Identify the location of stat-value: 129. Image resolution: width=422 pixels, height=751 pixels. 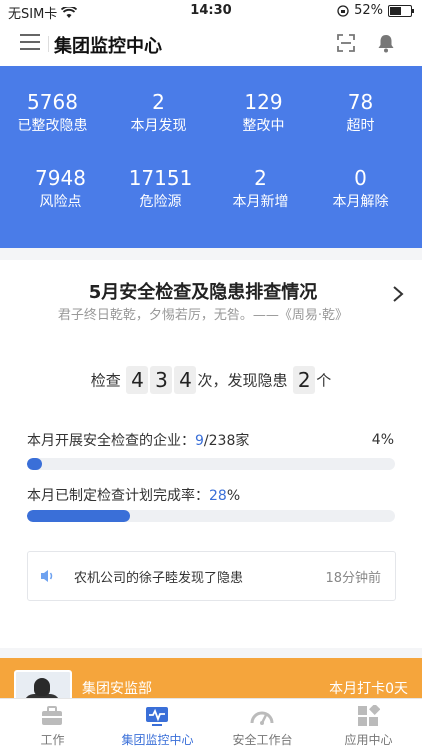
(263, 102).